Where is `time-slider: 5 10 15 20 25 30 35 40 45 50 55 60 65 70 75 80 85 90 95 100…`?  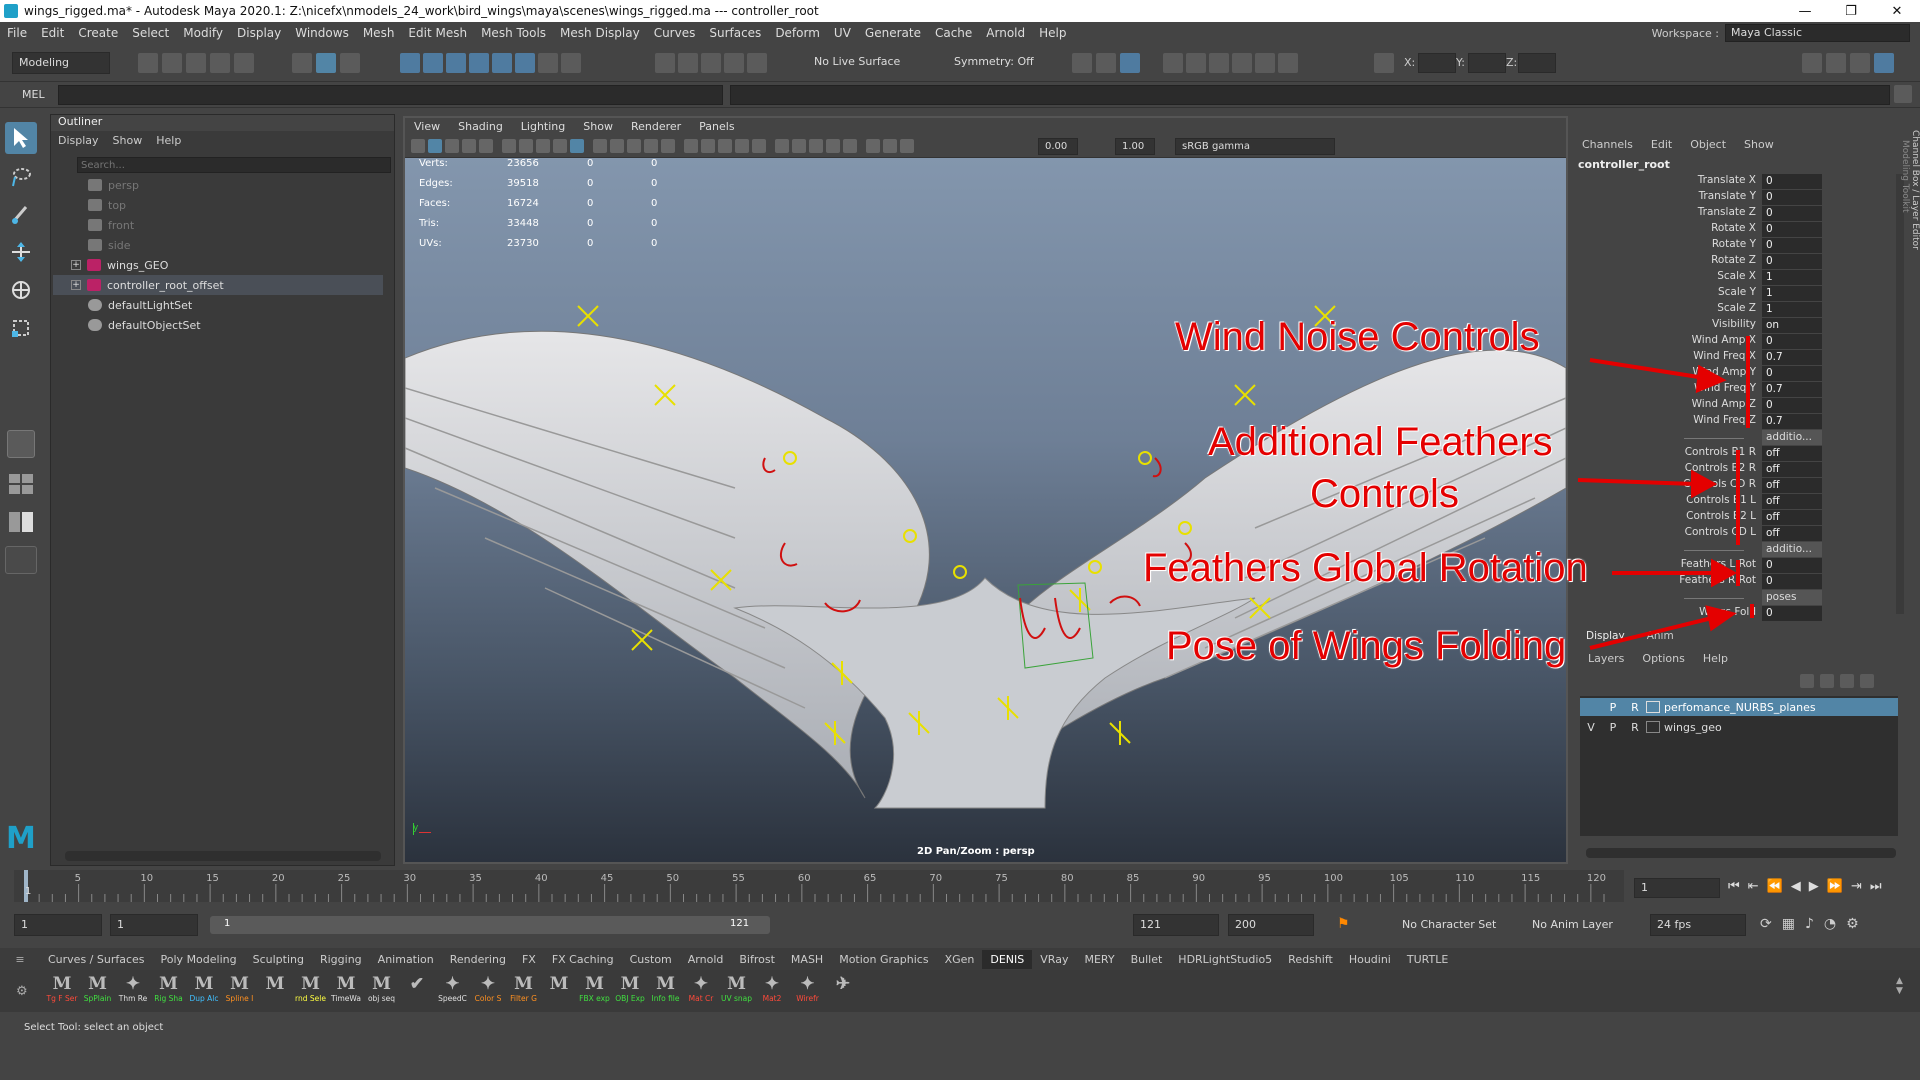
time-slider: 5 10 15 20 25 30 35 40 45 50 55 60 65 70 75 80 85 90 95 100… is located at coordinates (960, 886).